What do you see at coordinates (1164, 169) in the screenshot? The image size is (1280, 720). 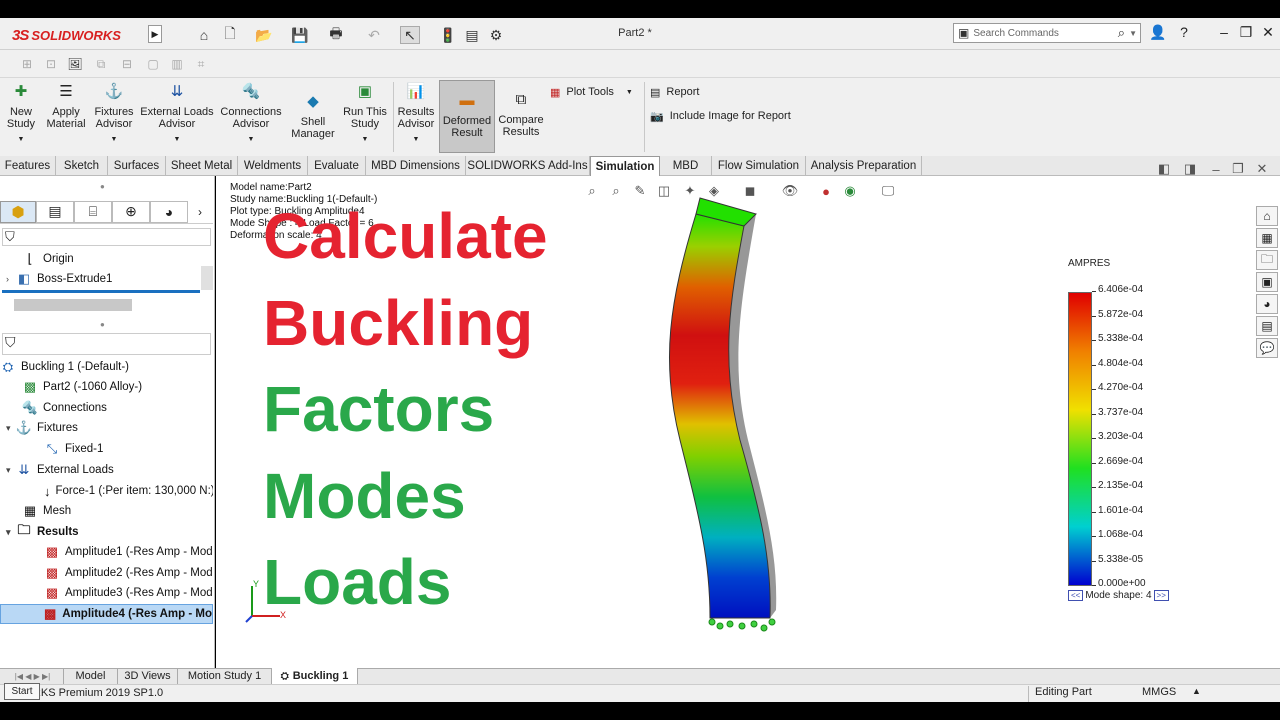 I see `panel-left-icon: ◧` at bounding box center [1164, 169].